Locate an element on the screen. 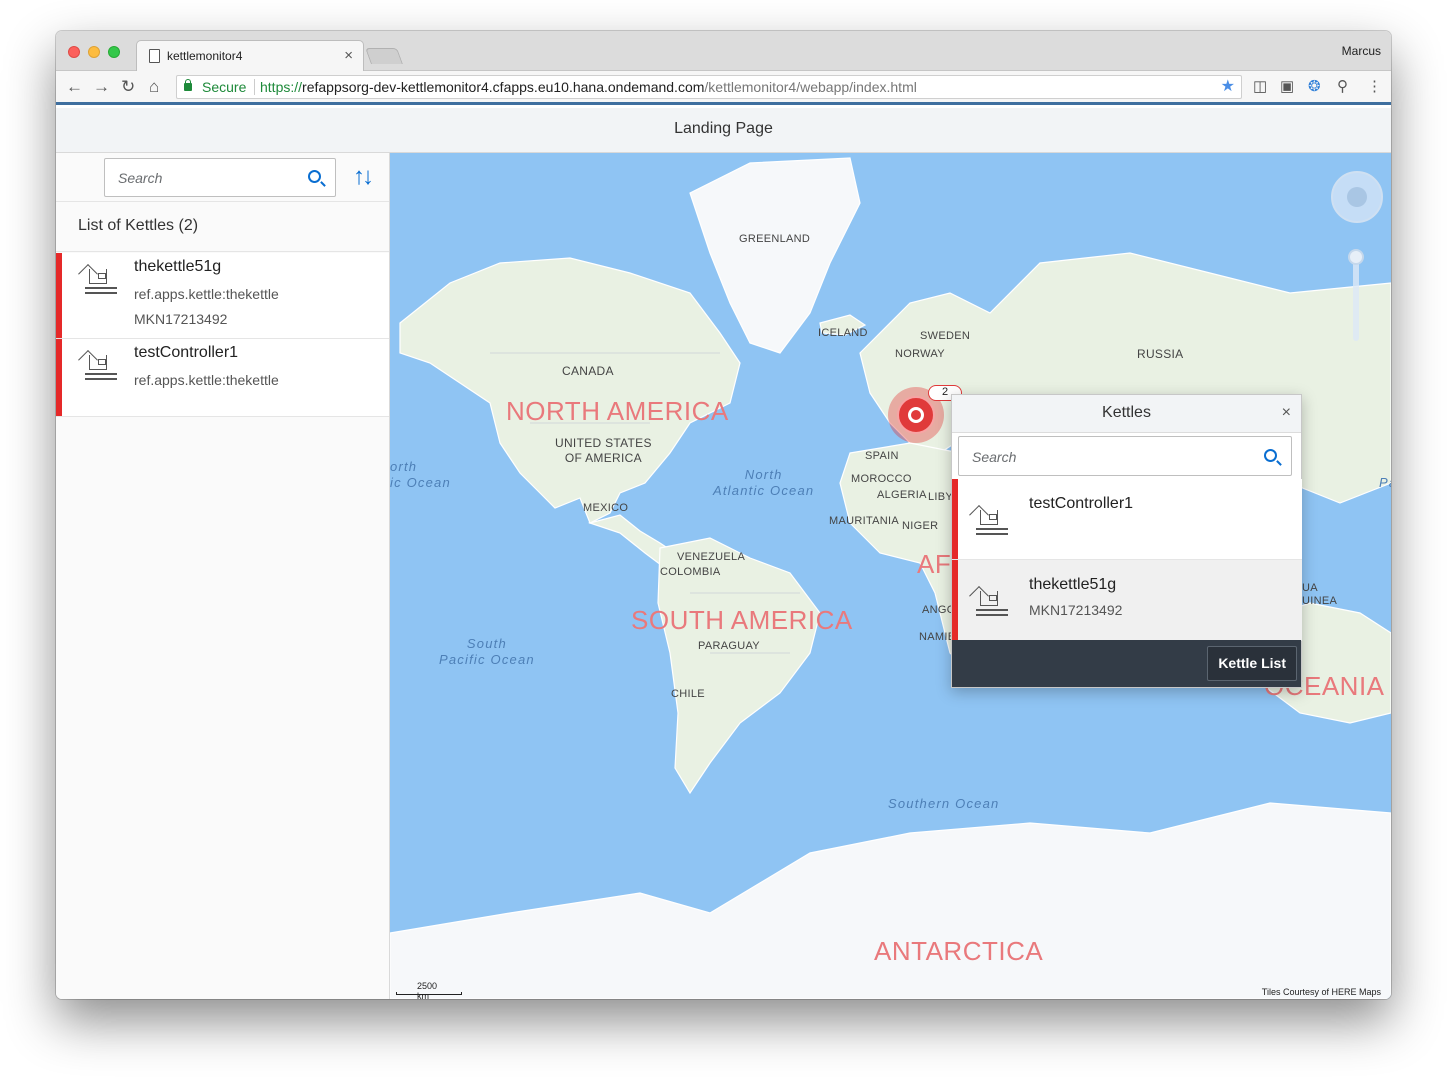 The height and width of the screenshot is (1079, 1447). minimize-window-button is located at coordinates (94, 52).